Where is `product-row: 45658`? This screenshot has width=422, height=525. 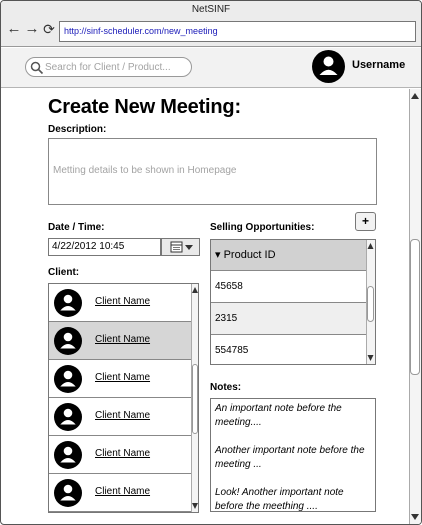
product-row: 45658 is located at coordinates (288, 287).